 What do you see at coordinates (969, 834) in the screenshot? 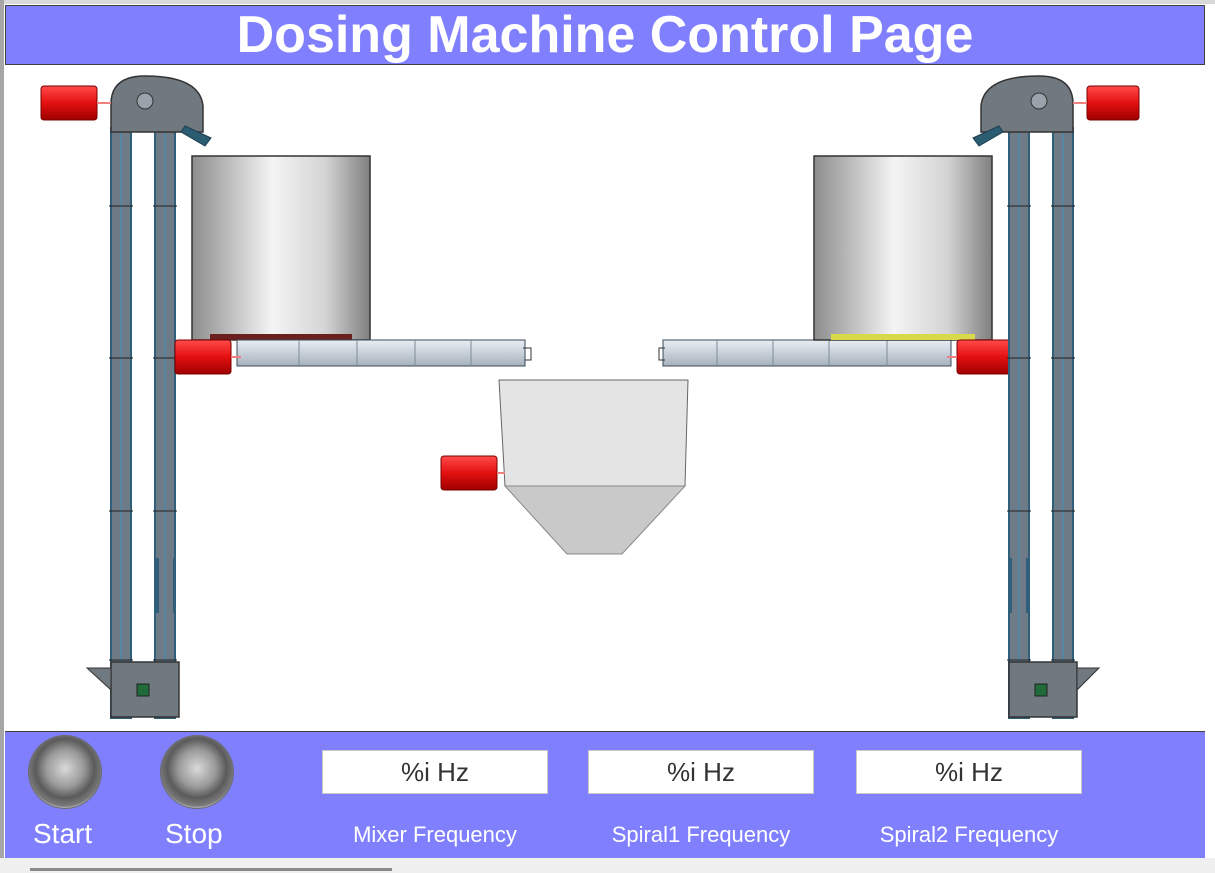
I see `spiral2-frequency-label: Spiral2 Frequency` at bounding box center [969, 834].